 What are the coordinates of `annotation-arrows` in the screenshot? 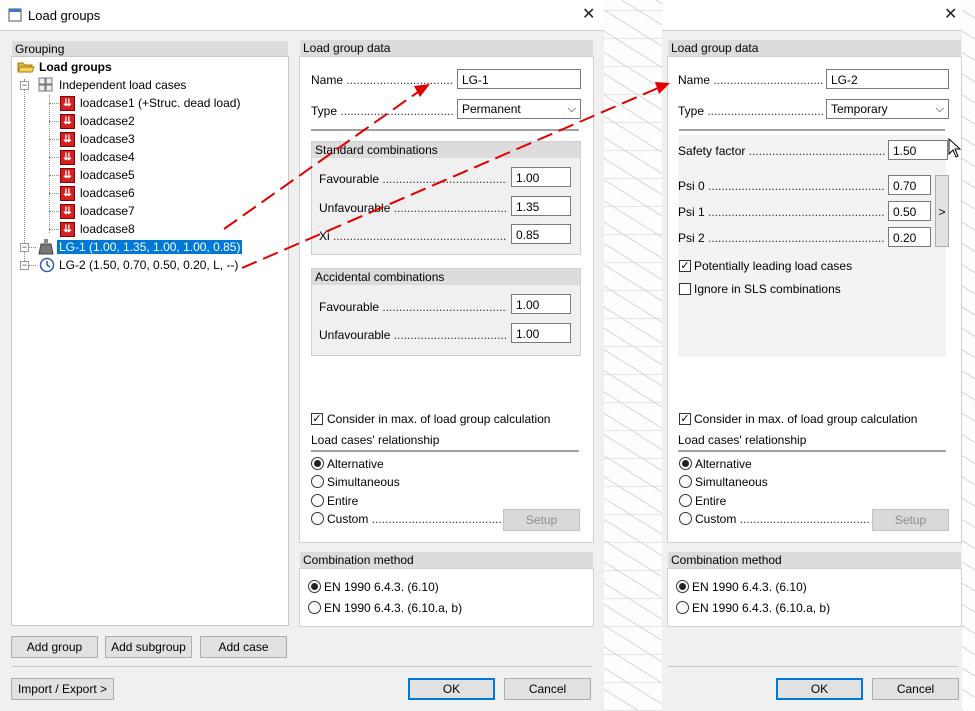 It's located at (446, 175).